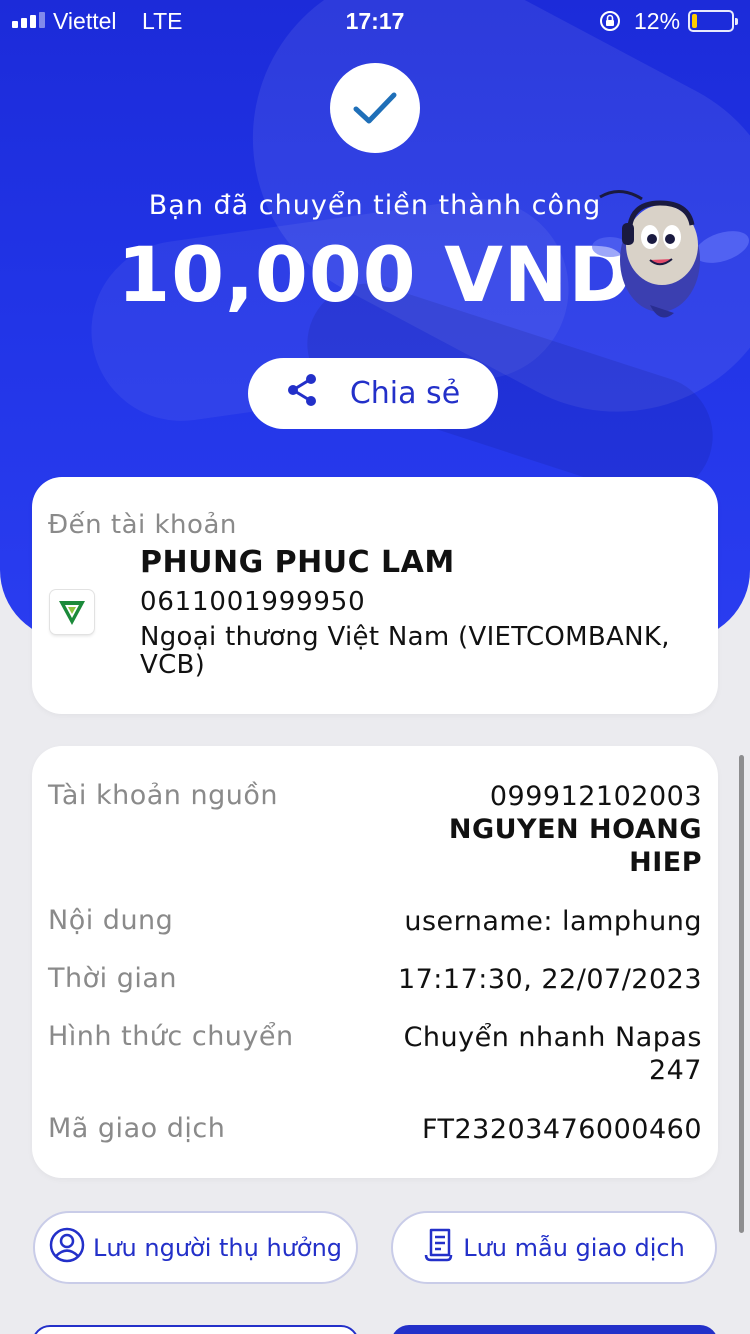  I want to click on battery-level, so click(694, 21).